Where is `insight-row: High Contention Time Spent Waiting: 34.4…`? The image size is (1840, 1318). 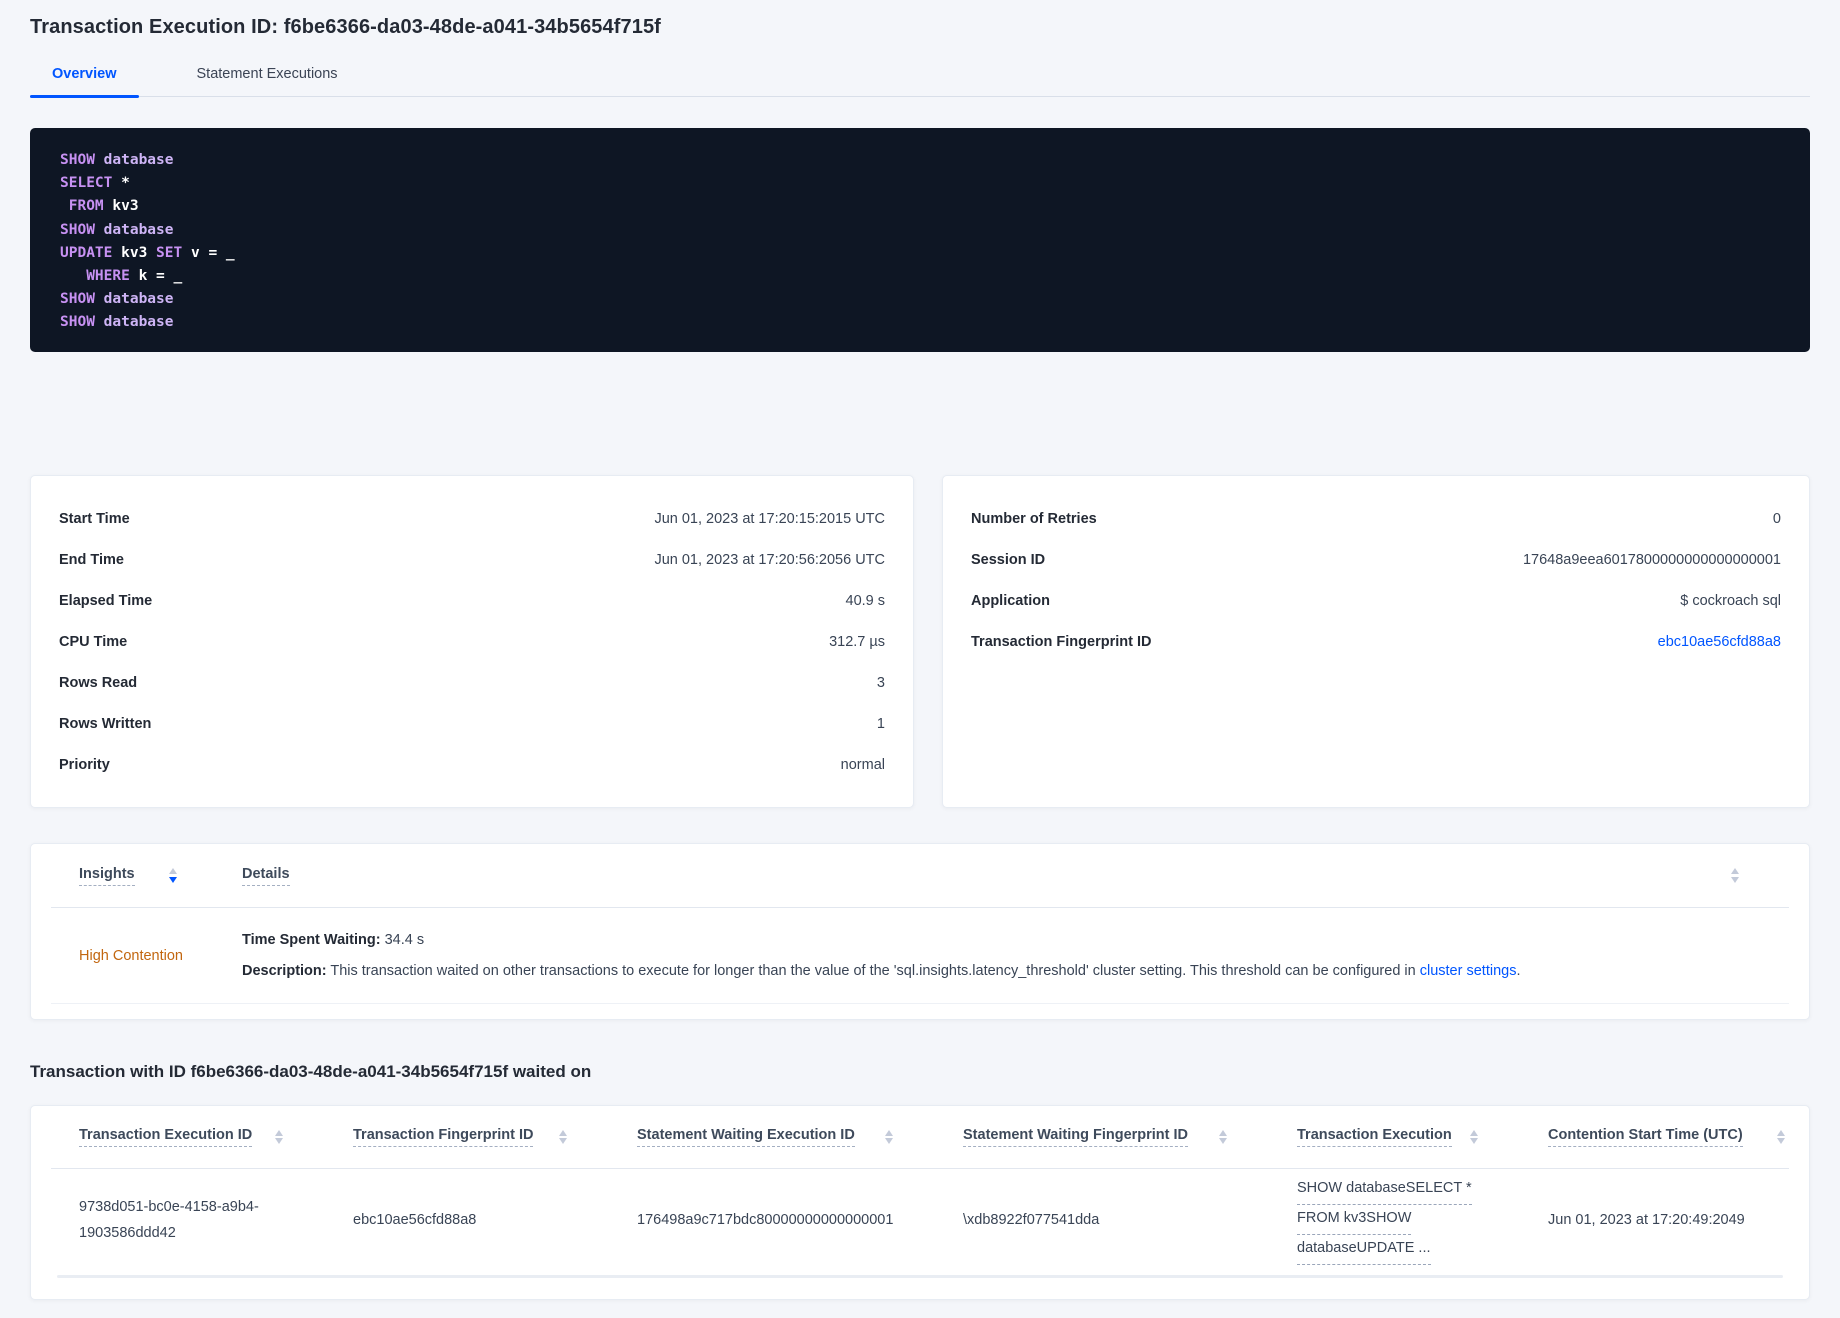
insight-row: High Contention Time Spent Waiting: 34.4… is located at coordinates (920, 956).